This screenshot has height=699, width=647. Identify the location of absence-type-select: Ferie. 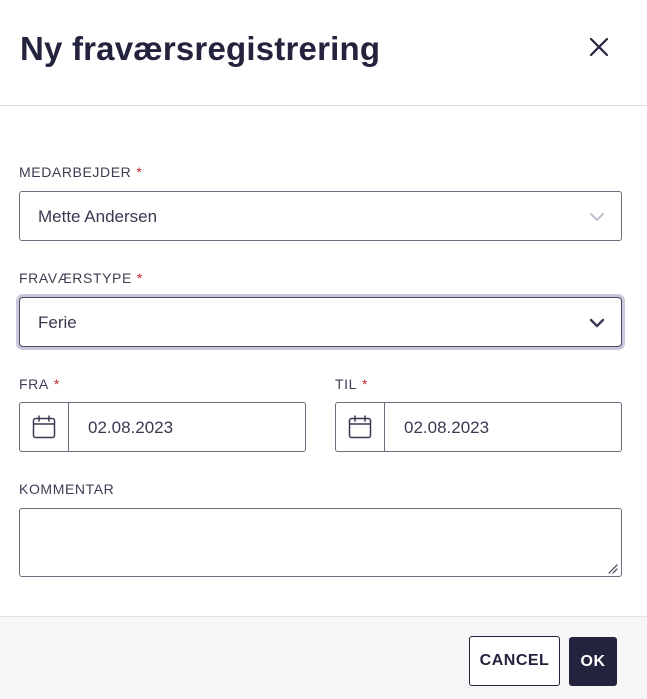
(320, 322).